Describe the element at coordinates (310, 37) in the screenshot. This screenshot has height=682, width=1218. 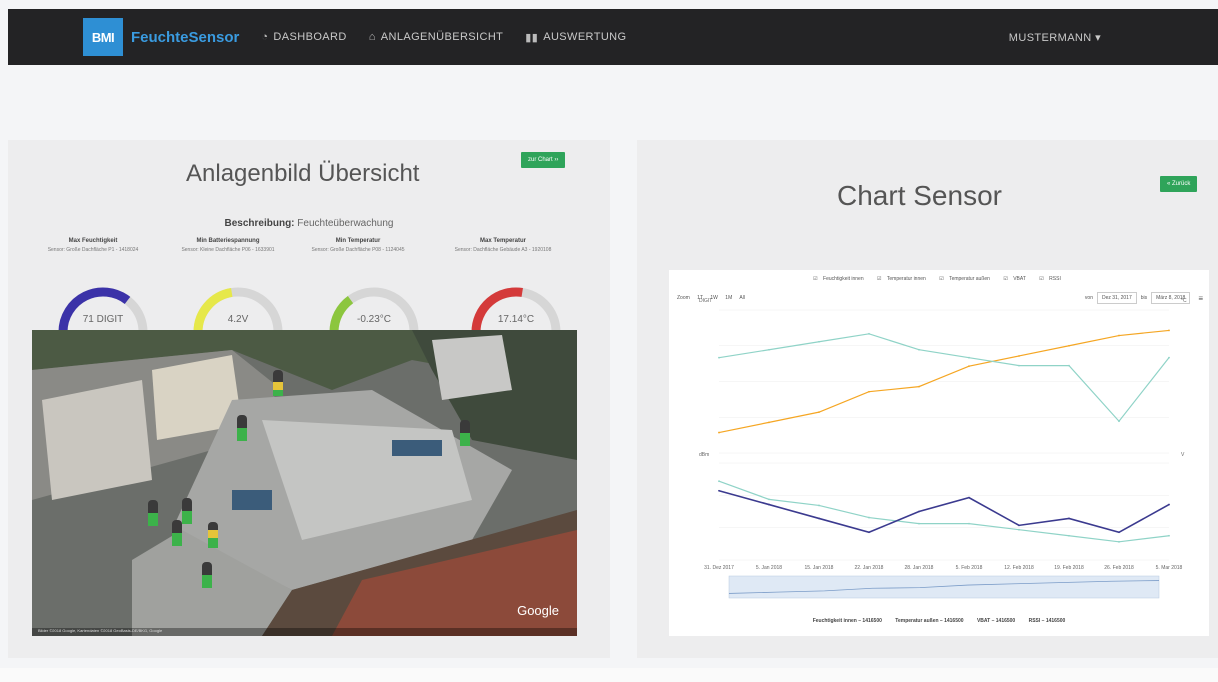
I see `nav-item-label: DASHBOARD` at that location.